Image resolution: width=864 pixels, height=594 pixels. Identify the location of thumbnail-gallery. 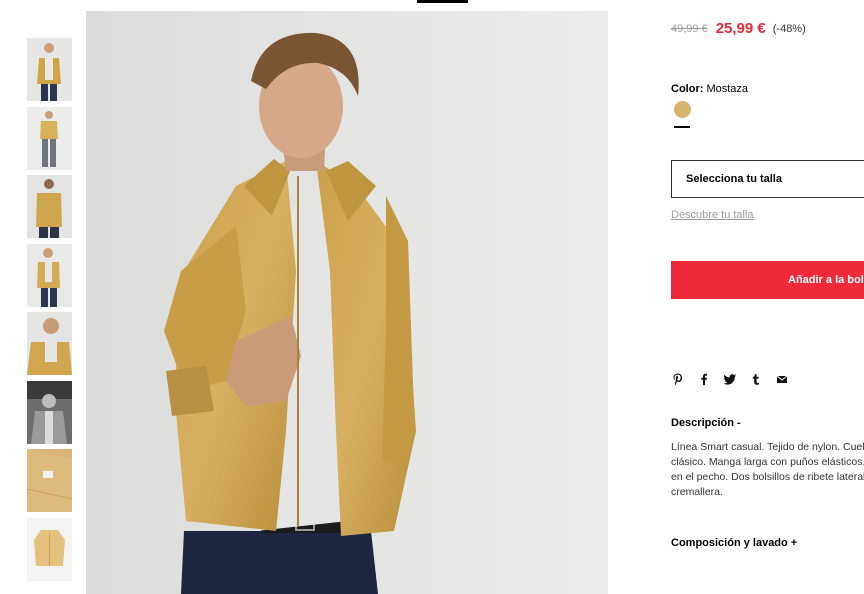
(49, 312).